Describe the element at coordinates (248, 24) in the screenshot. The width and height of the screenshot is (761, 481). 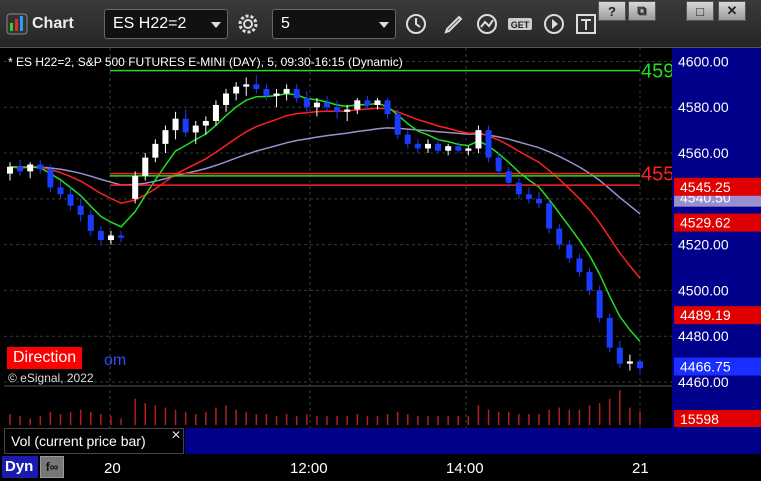
I see `settings-gear-icon` at that location.